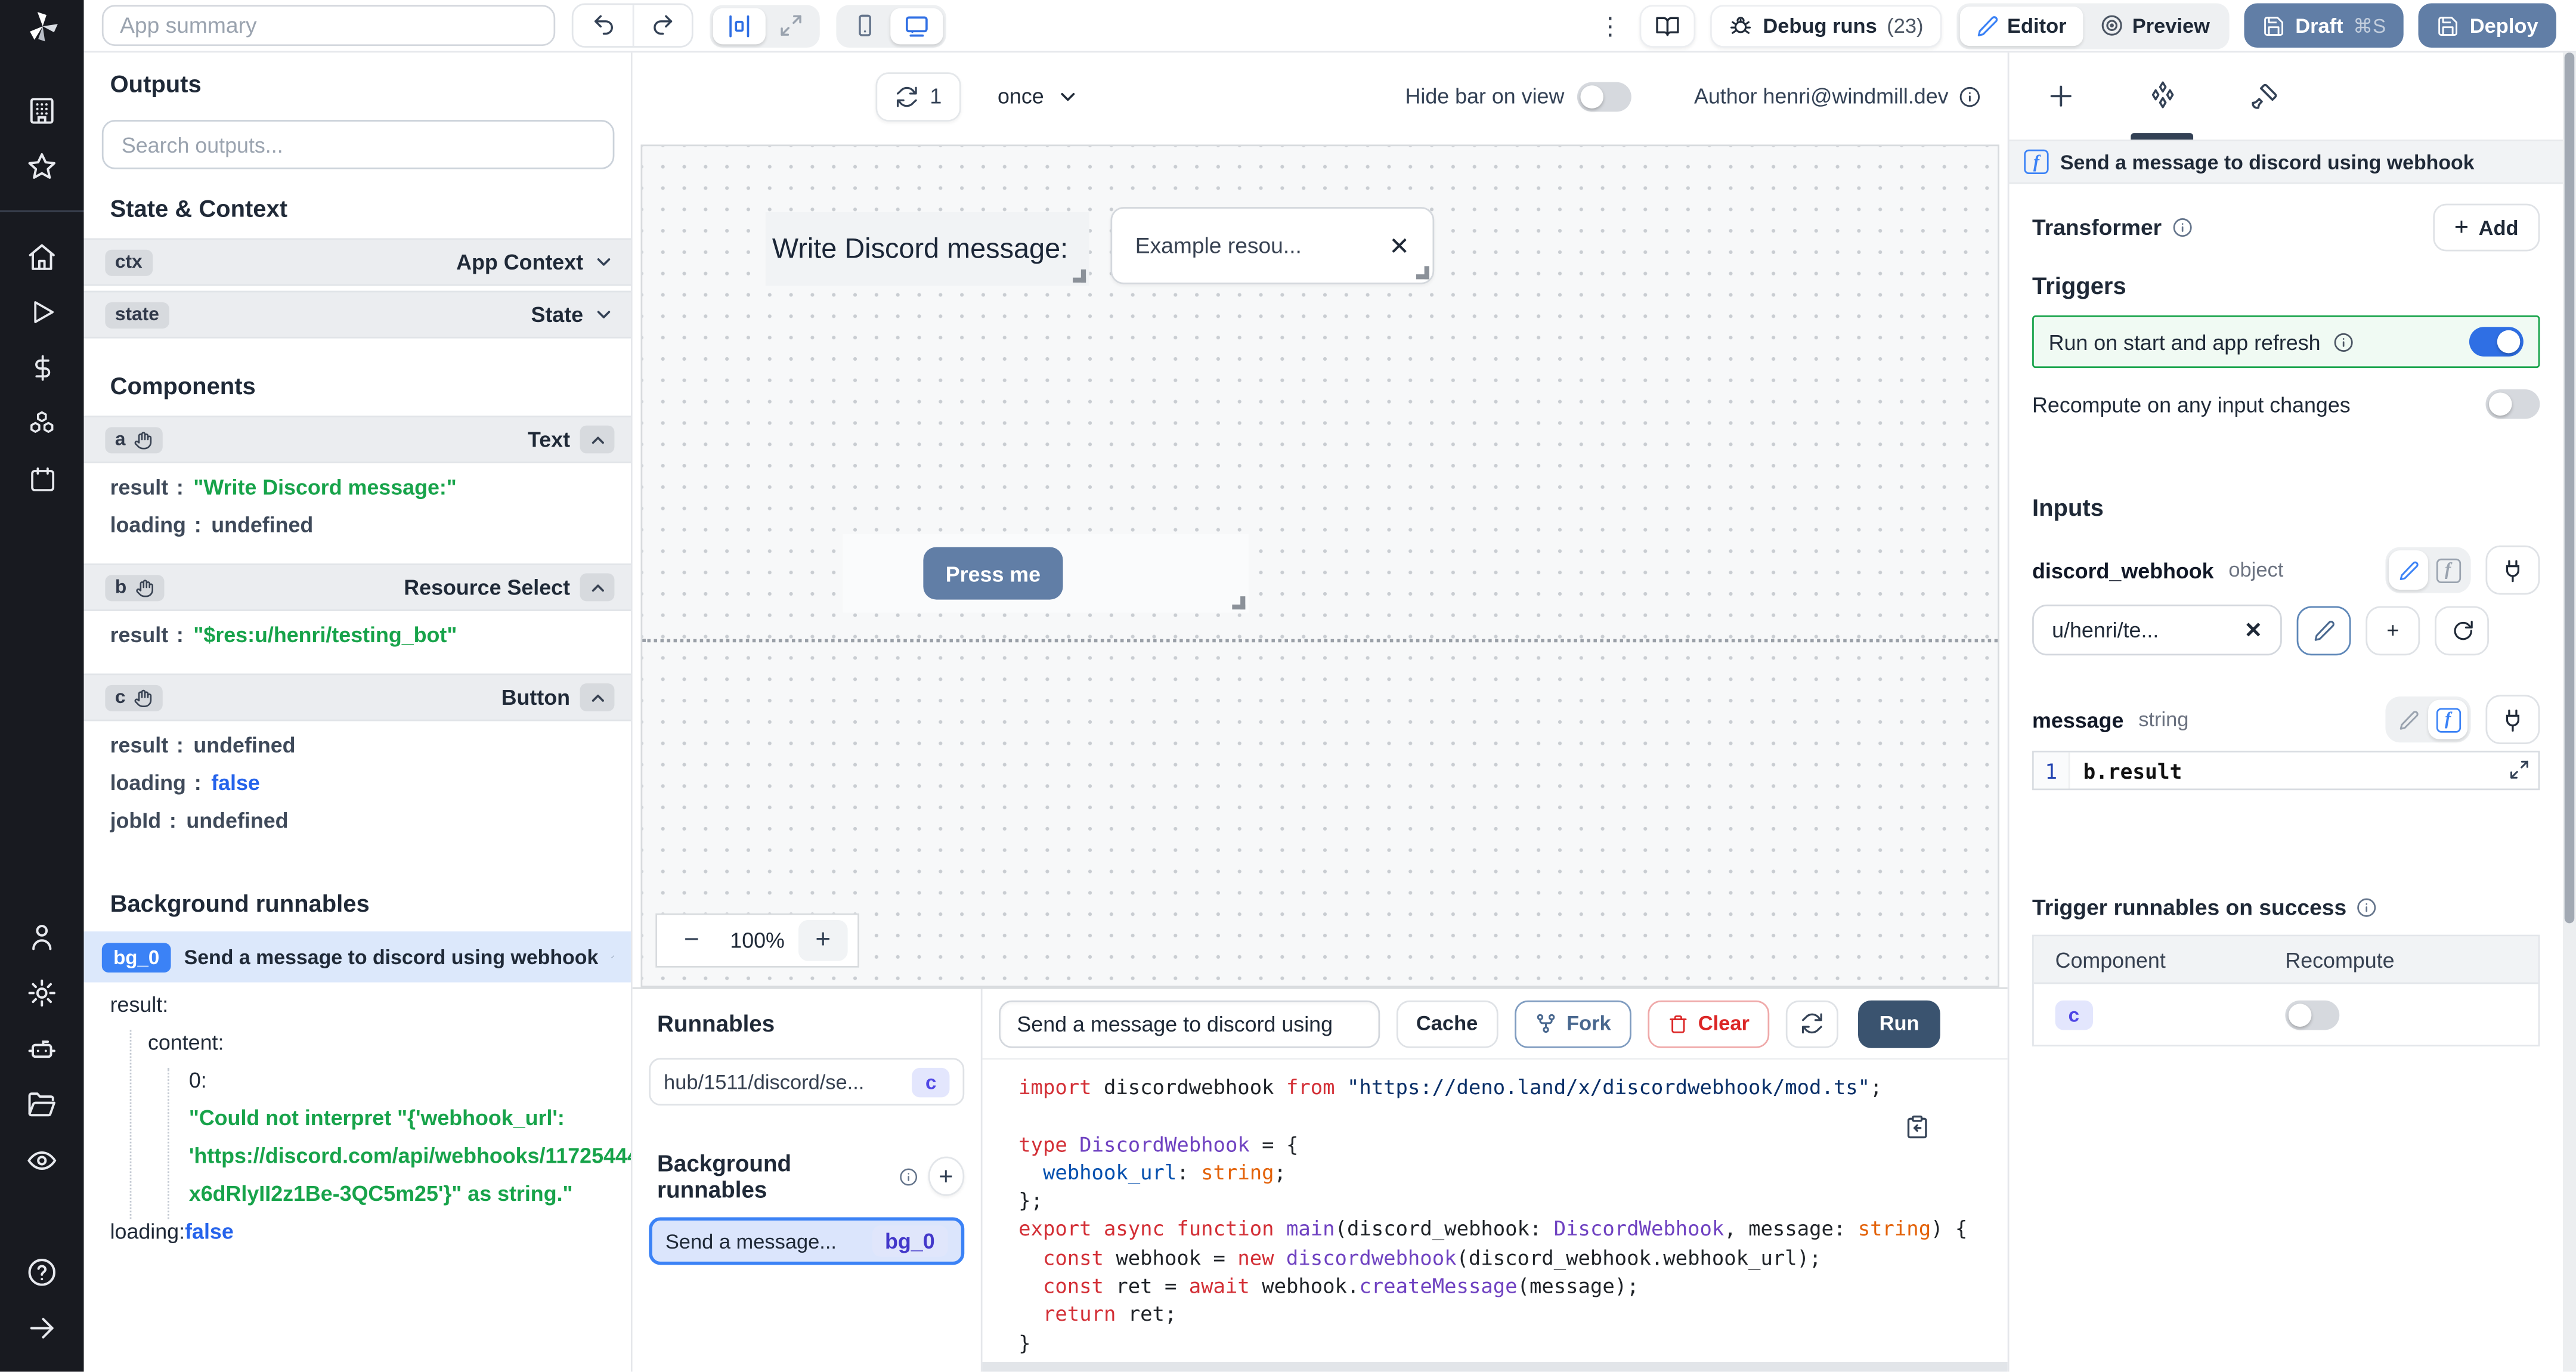 The width and height of the screenshot is (2576, 1372). I want to click on user-icon, so click(42, 937).